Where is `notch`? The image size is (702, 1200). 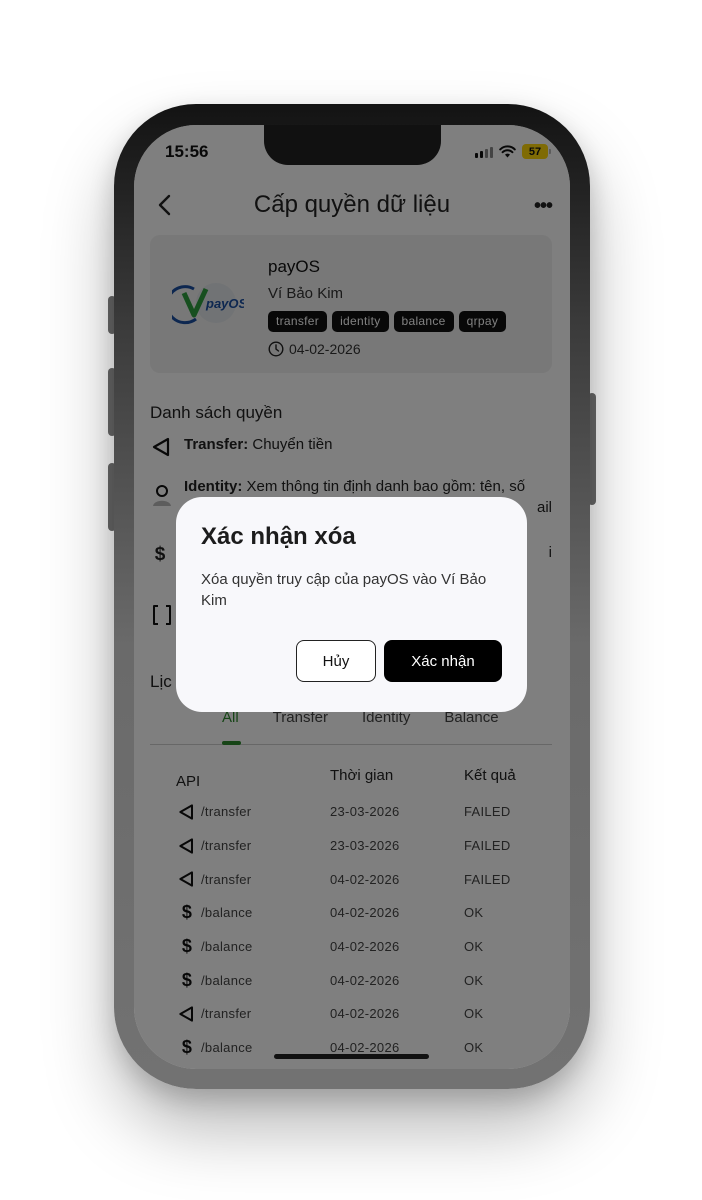
notch is located at coordinates (352, 145).